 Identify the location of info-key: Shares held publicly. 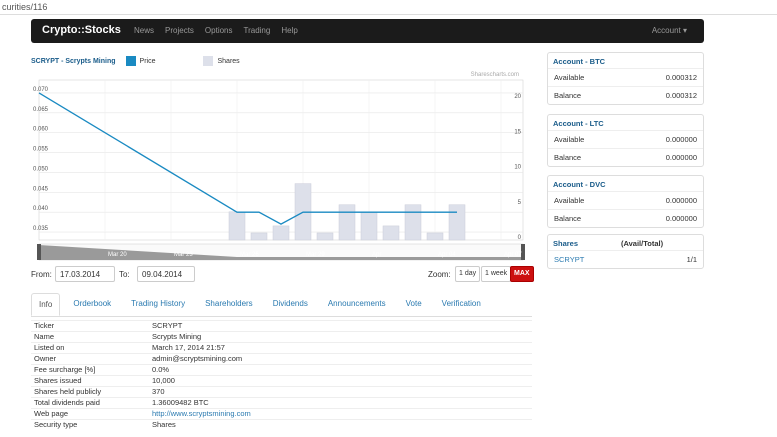
(90, 392).